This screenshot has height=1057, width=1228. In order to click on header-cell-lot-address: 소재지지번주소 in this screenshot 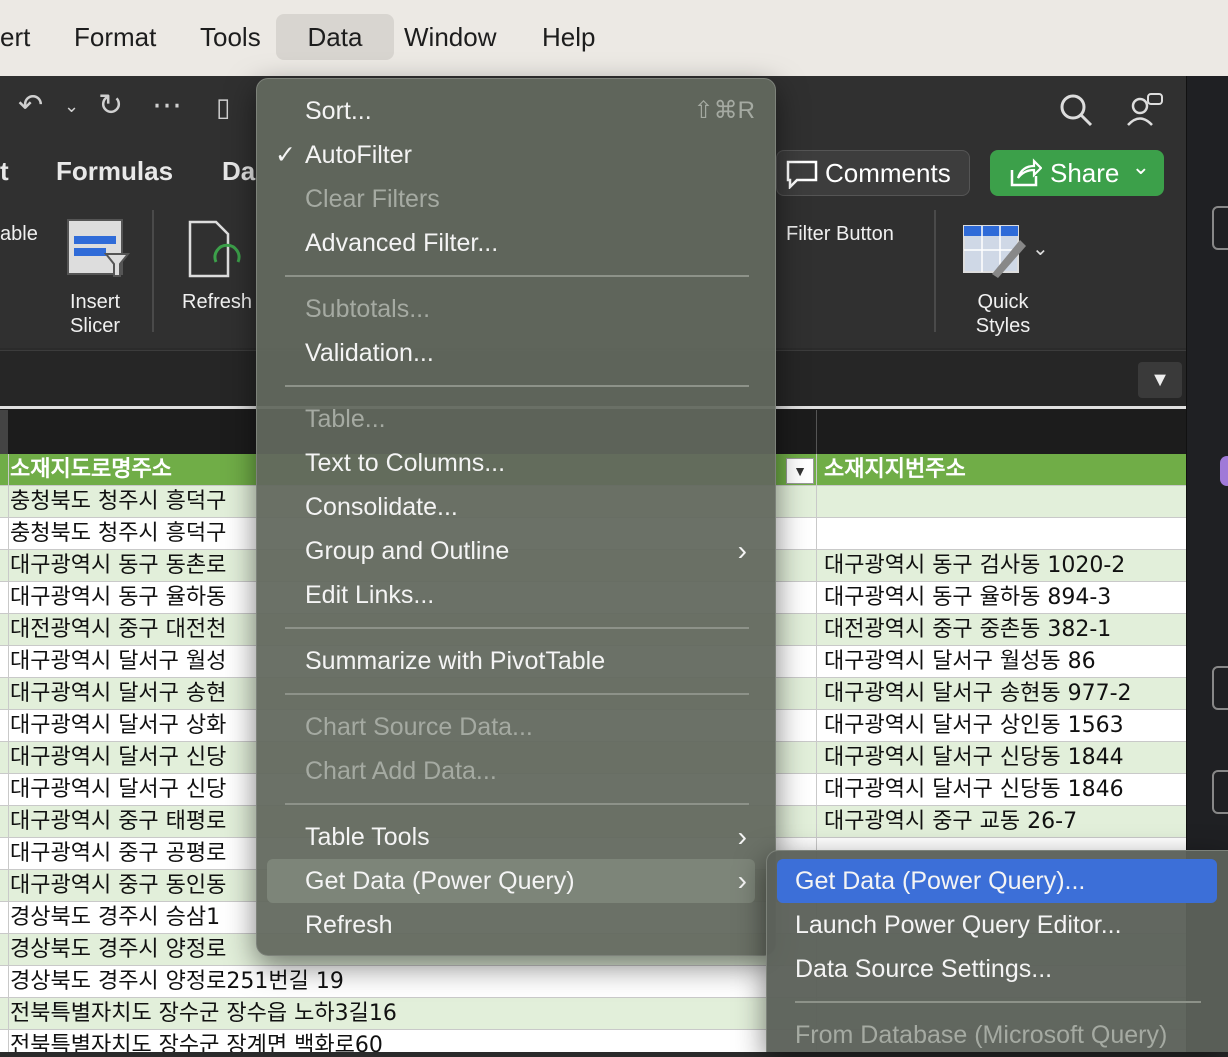, I will do `click(895, 470)`.